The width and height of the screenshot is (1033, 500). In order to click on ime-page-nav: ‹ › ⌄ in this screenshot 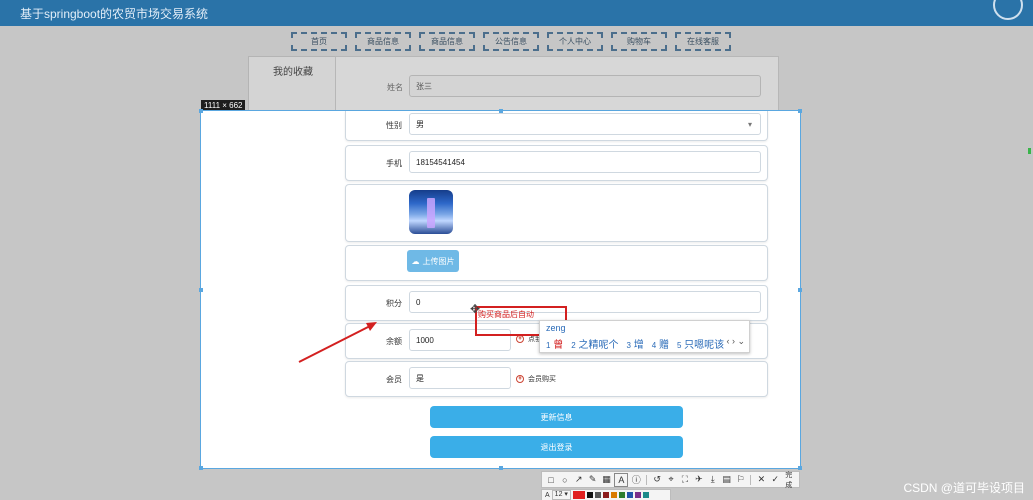, I will do `click(735, 341)`.